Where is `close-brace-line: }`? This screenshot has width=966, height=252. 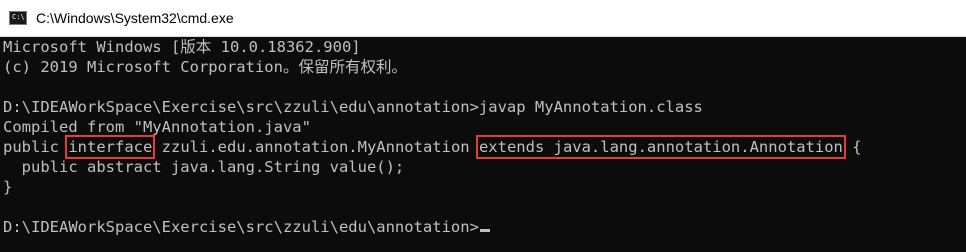
close-brace-line: } is located at coordinates (8, 187).